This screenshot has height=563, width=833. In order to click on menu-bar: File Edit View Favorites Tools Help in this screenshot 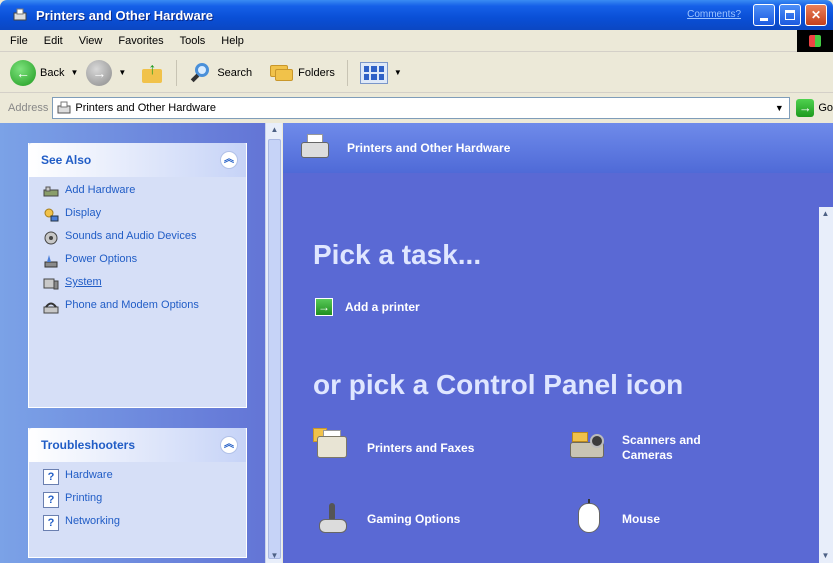, I will do `click(416, 41)`.